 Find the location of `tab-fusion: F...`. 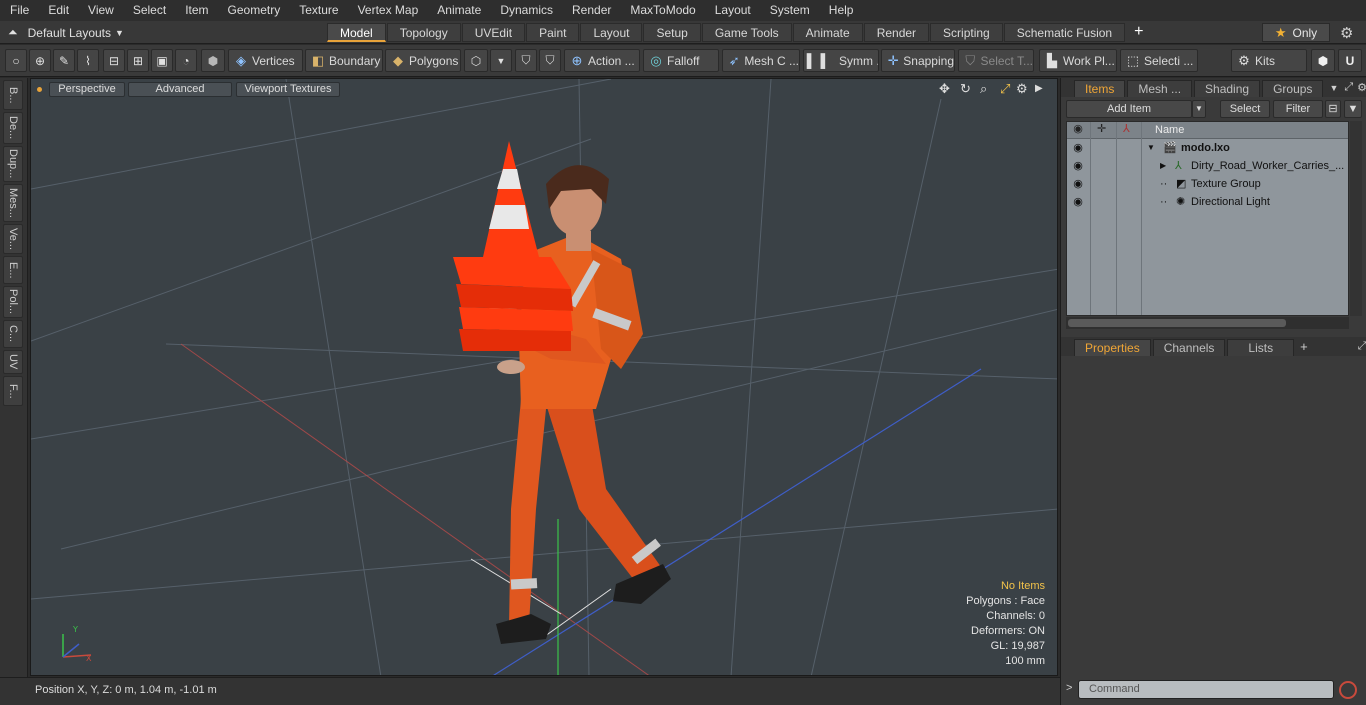

tab-fusion: F... is located at coordinates (13, 391).